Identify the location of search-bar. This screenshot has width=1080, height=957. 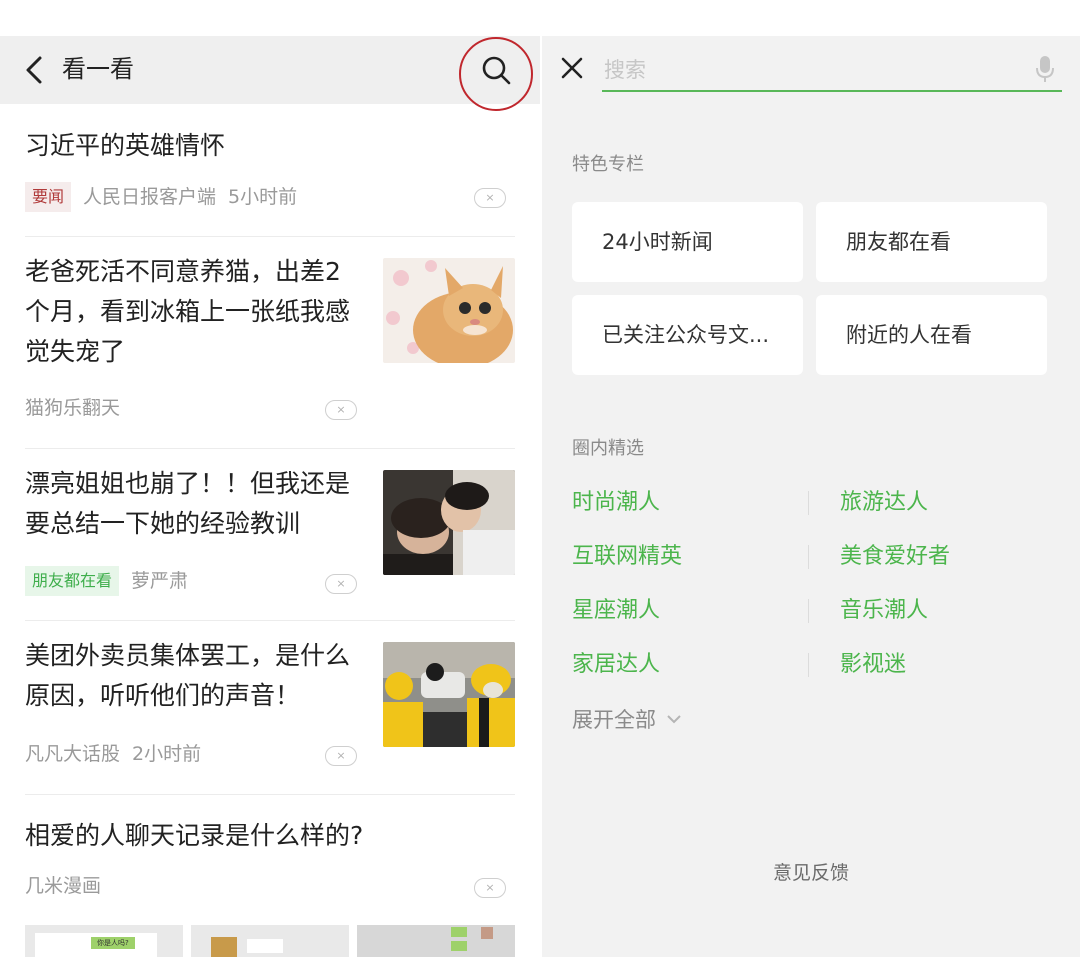
(811, 69).